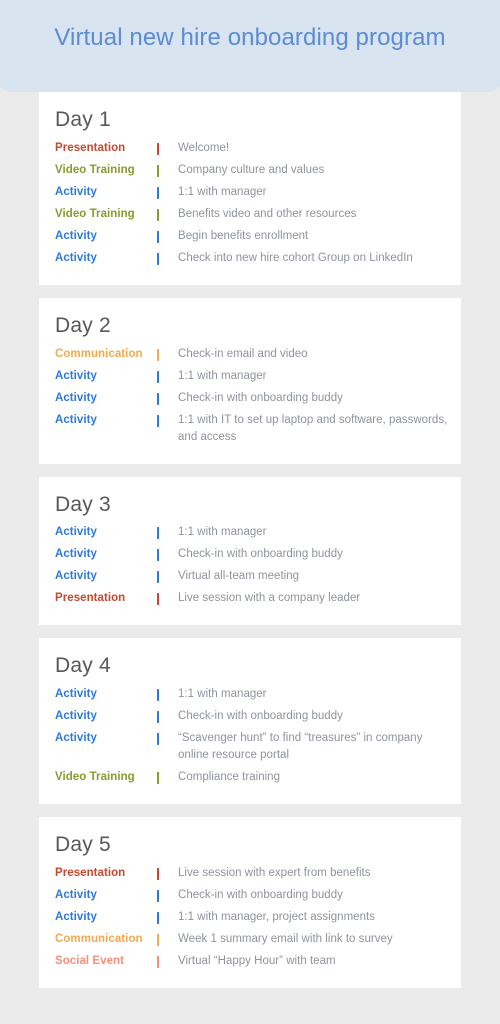 The width and height of the screenshot is (500, 1024). What do you see at coordinates (229, 777) in the screenshot?
I see `activity-description: Compliance training` at bounding box center [229, 777].